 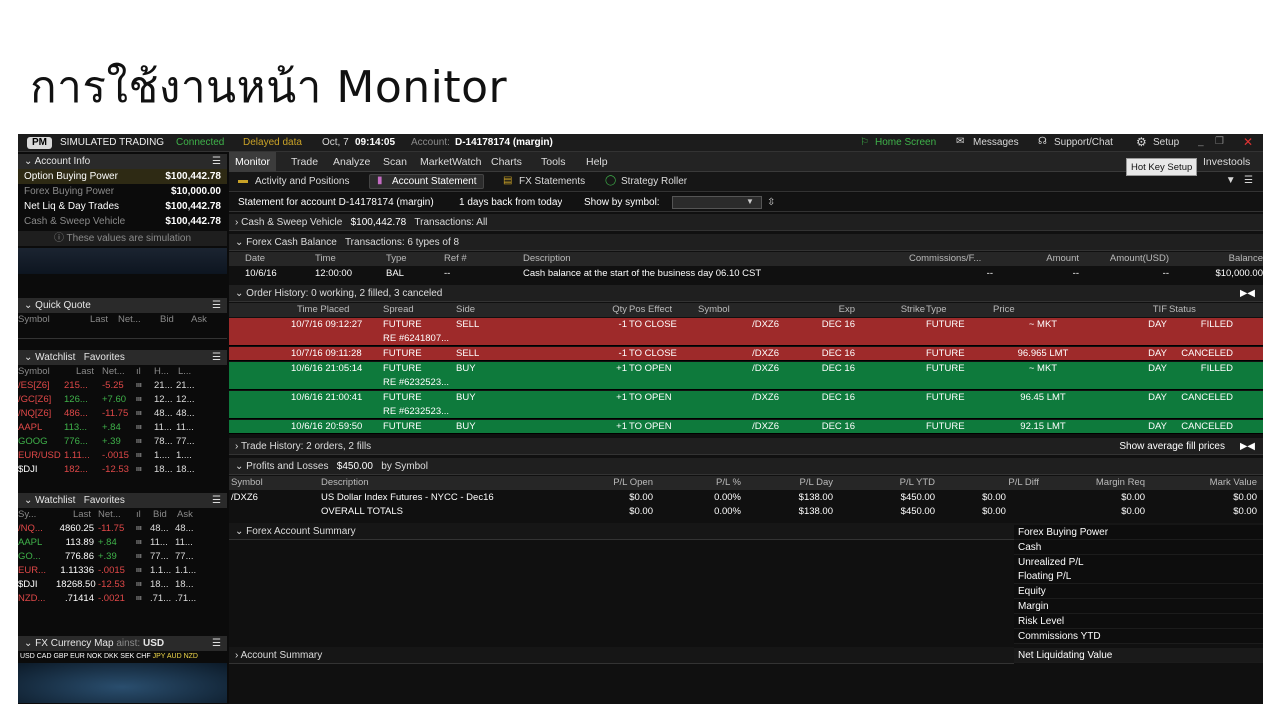 I want to click on subtab-account-statement: Account Statement, so click(x=426, y=181).